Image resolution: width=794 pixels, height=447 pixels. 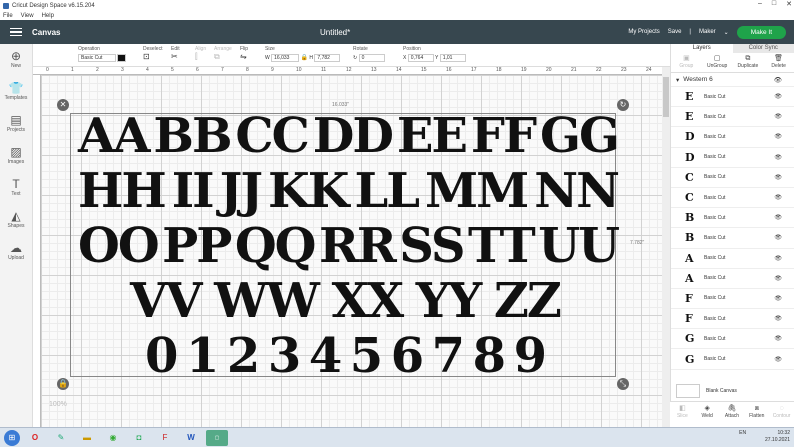 What do you see at coordinates (675, 32) in the screenshot?
I see `save-button: Save` at bounding box center [675, 32].